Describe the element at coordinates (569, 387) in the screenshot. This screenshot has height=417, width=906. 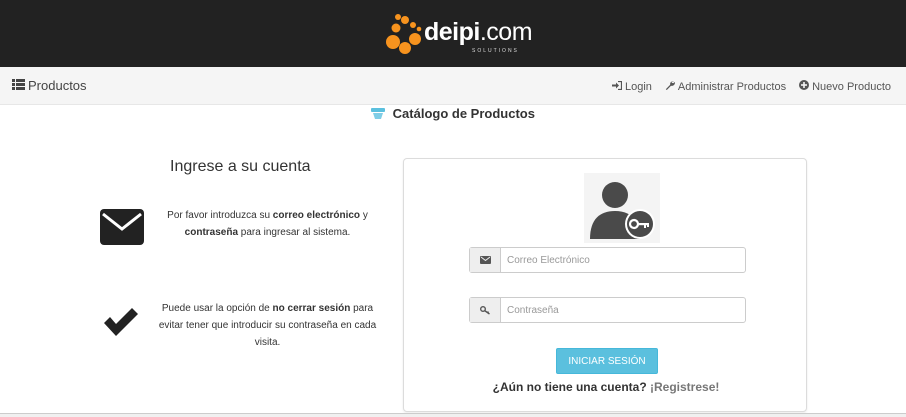
I see `register-question: ¿Aún no tiene una cuenta?` at that location.